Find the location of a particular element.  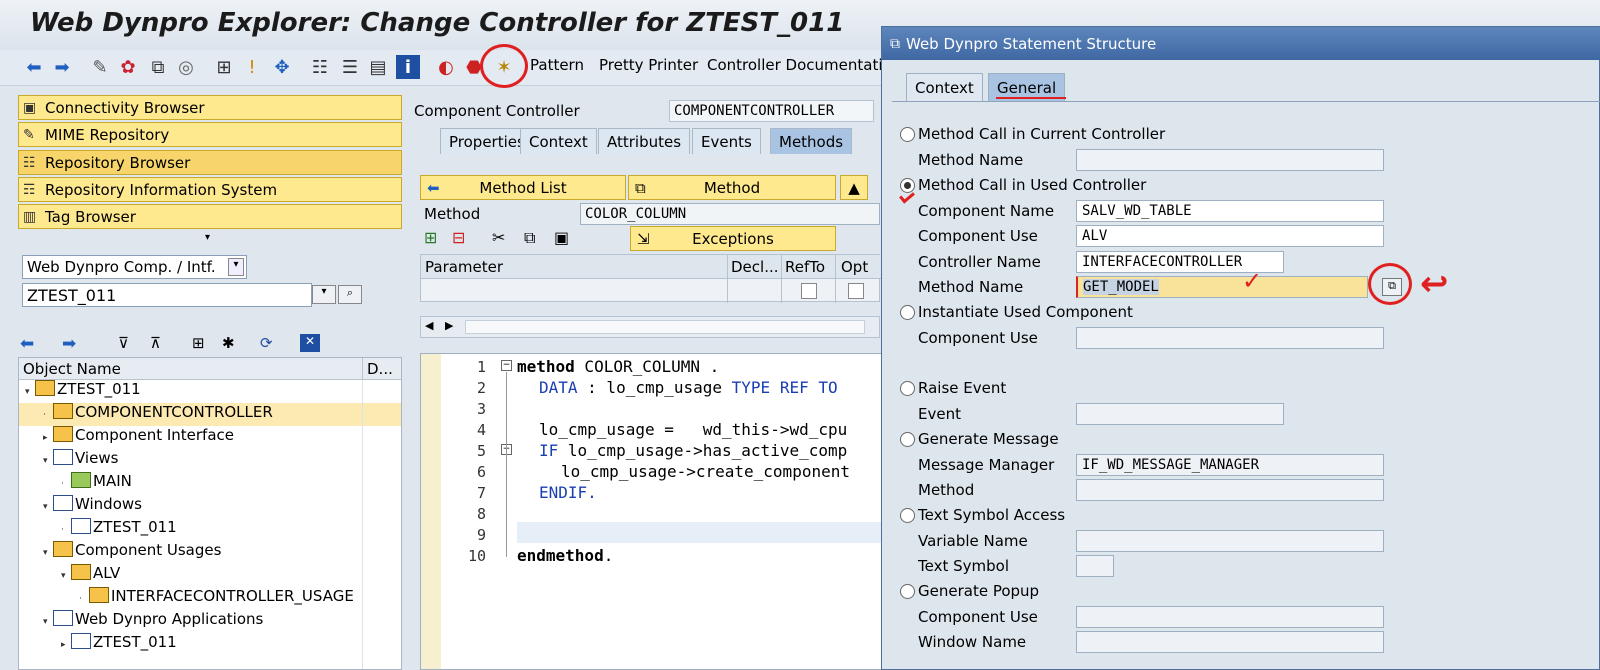

repository-browser-button: ☷ Repository Browser is located at coordinates (210, 162).